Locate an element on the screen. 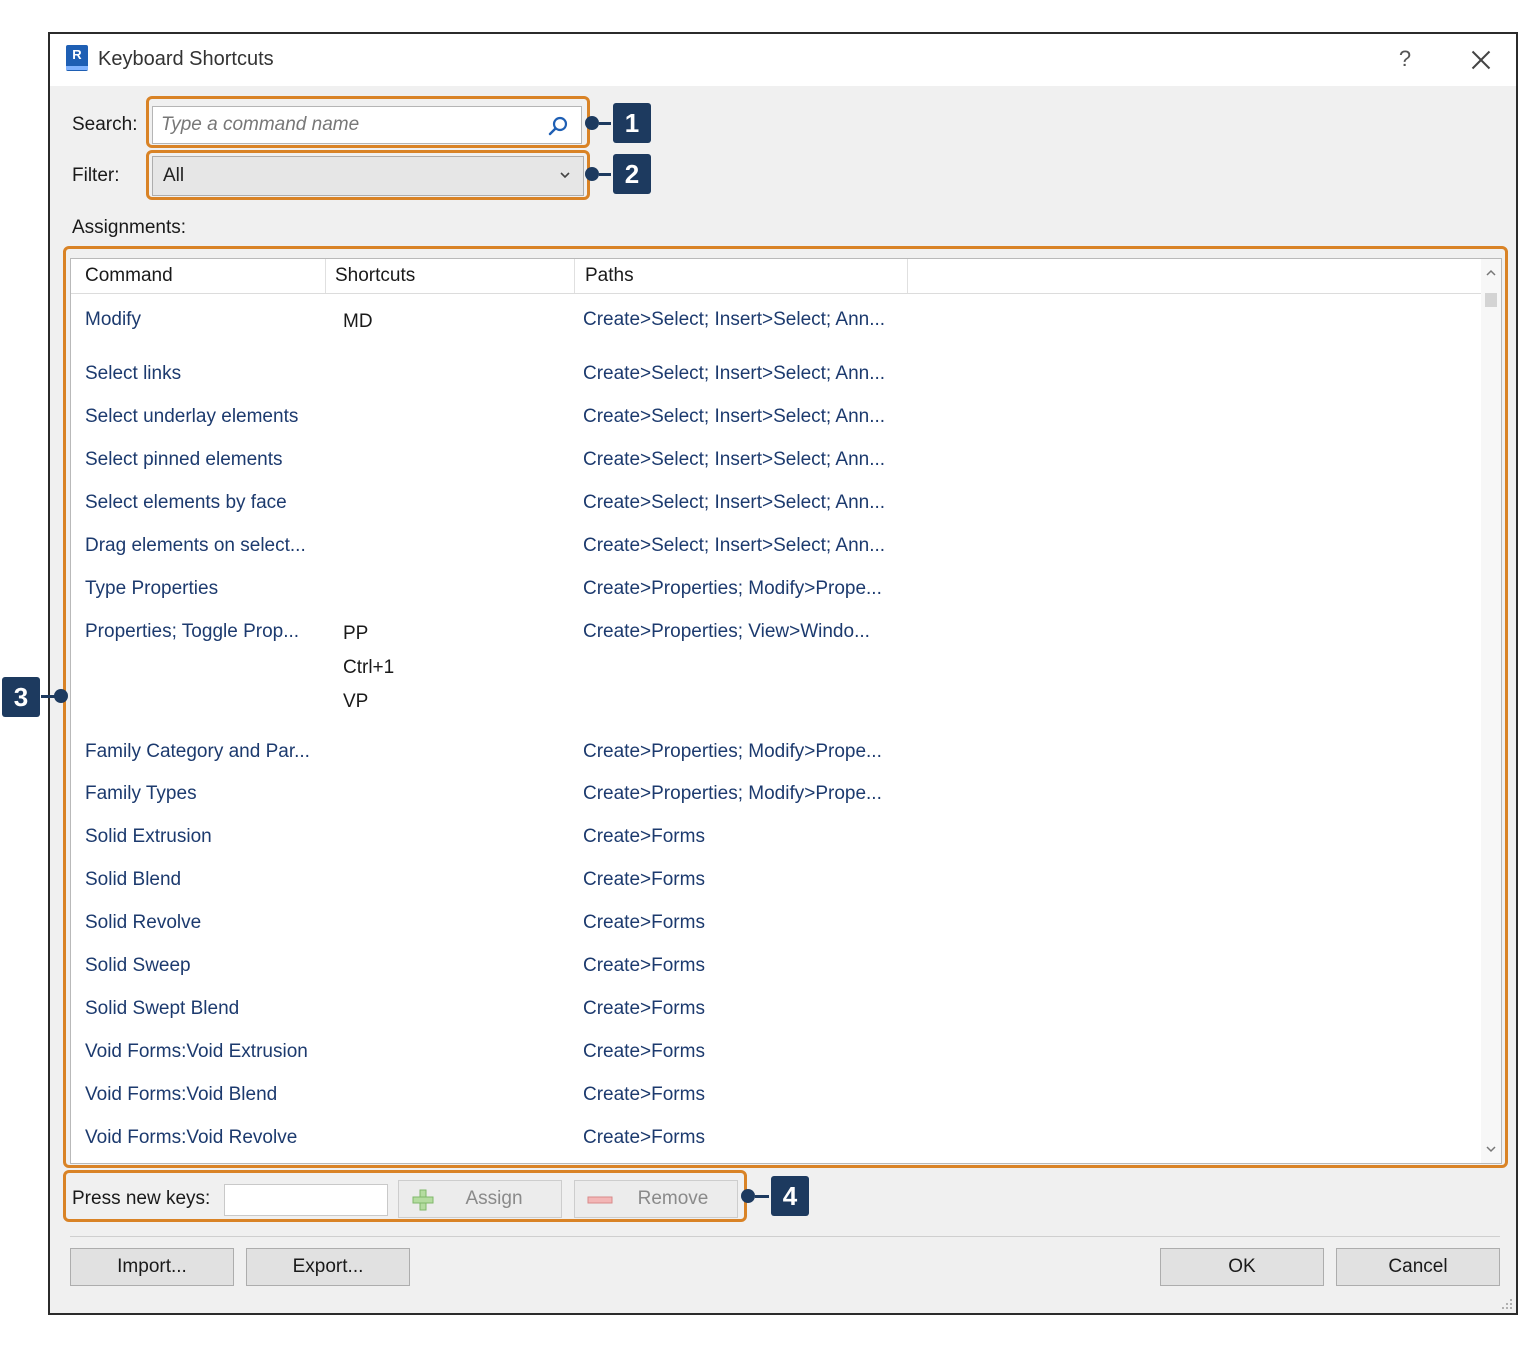 The height and width of the screenshot is (1348, 1520). filter-label: Filter: is located at coordinates (96, 175).